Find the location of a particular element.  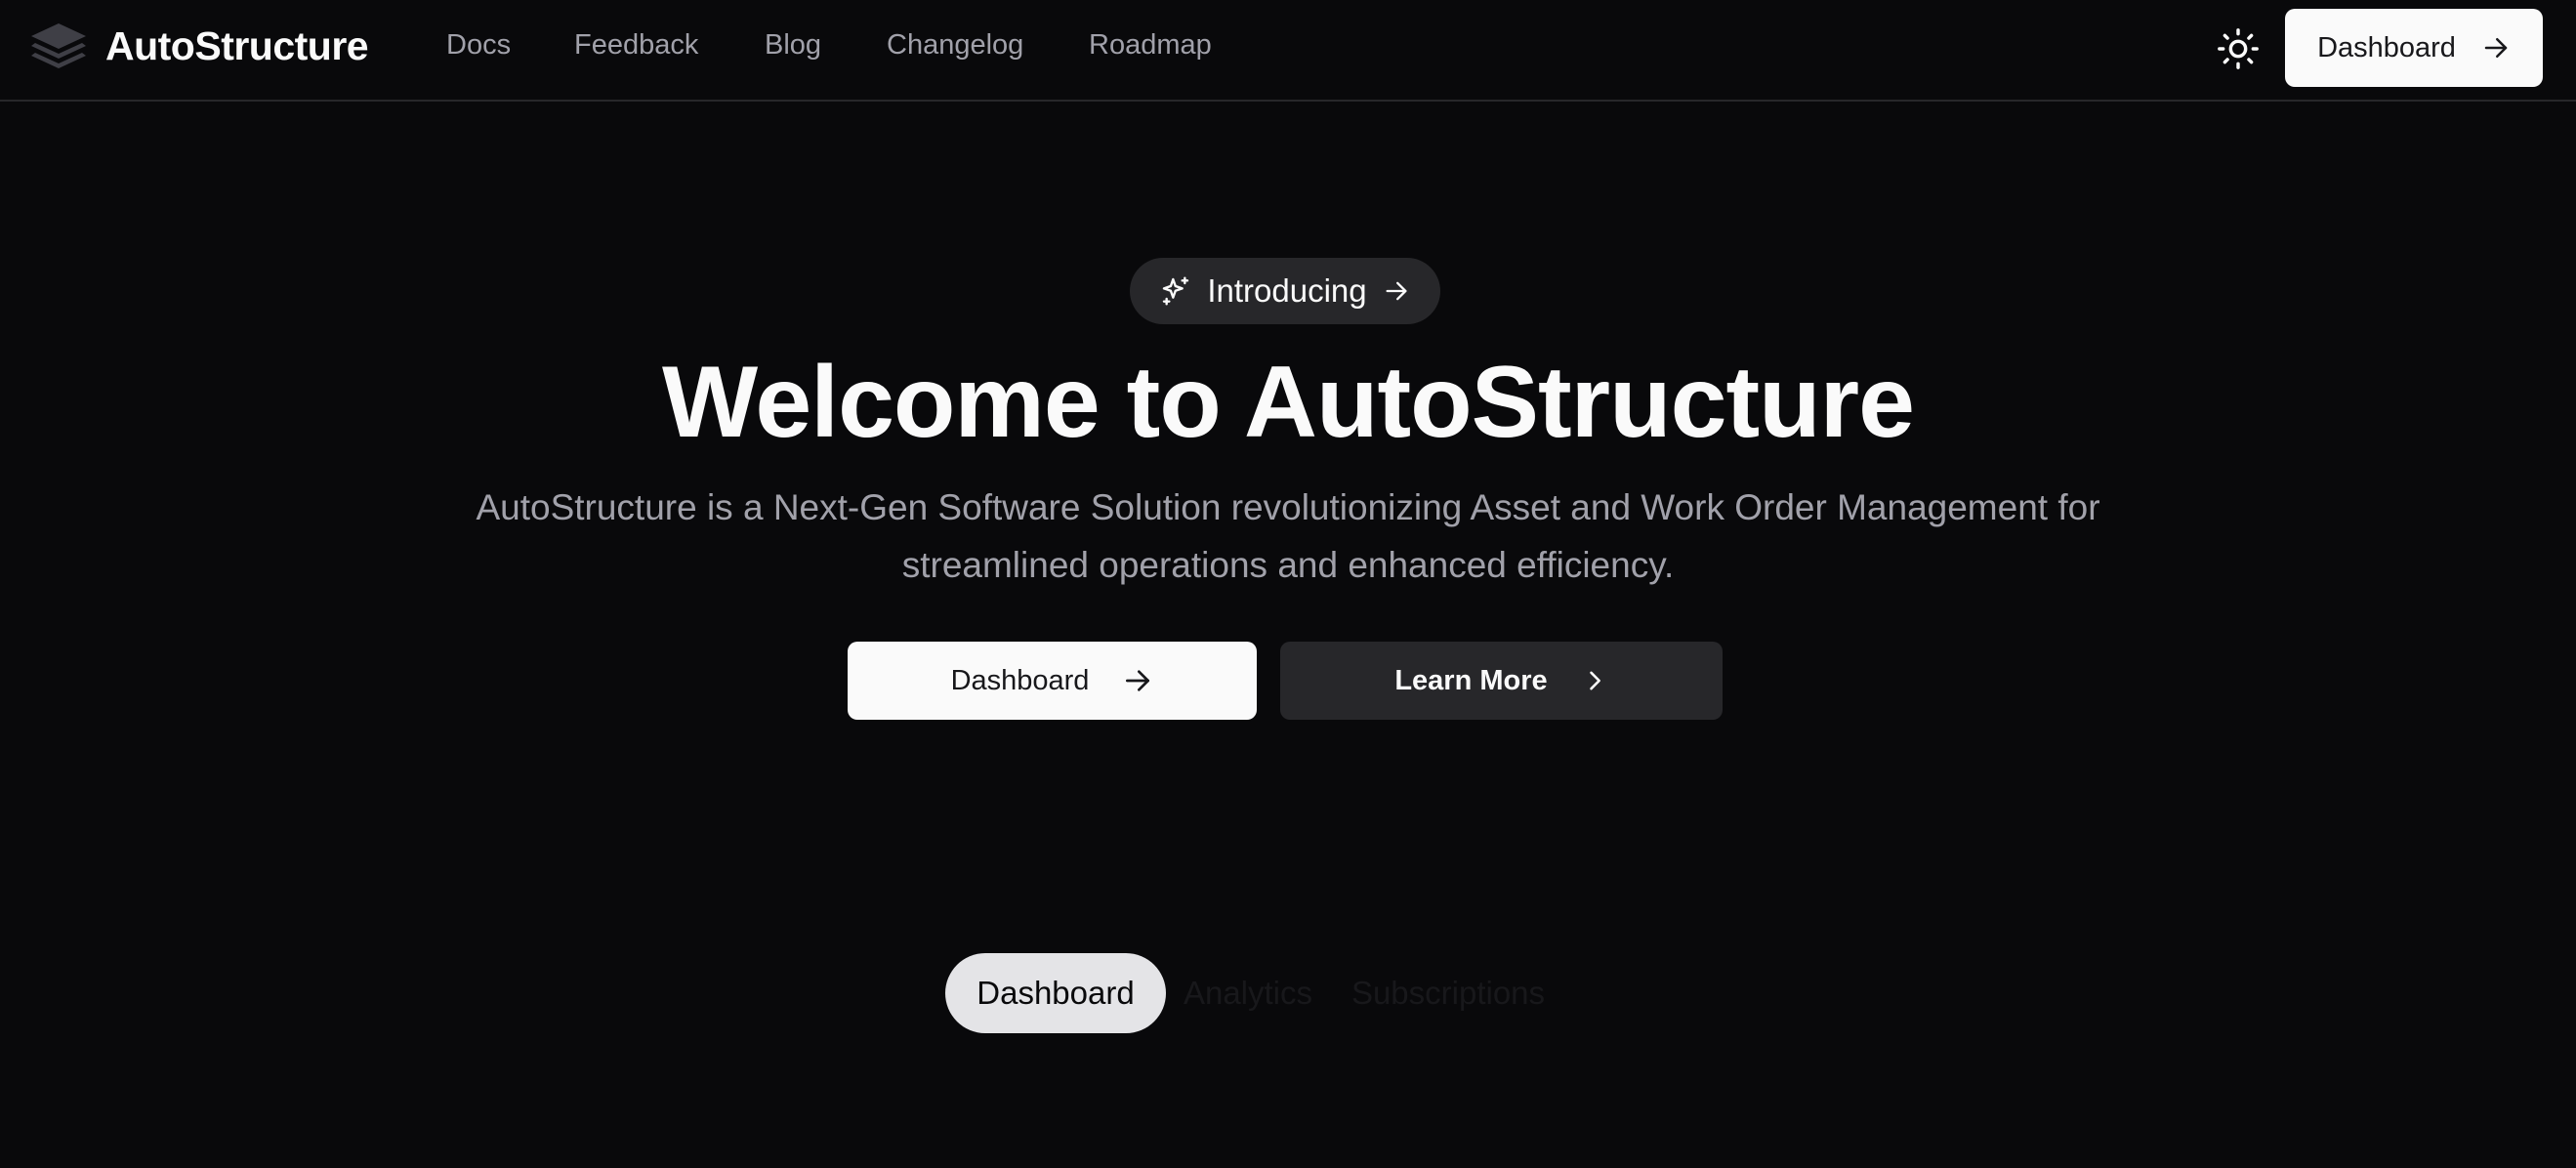

nav-dashboard-button: Dashboard is located at coordinates (2414, 48).